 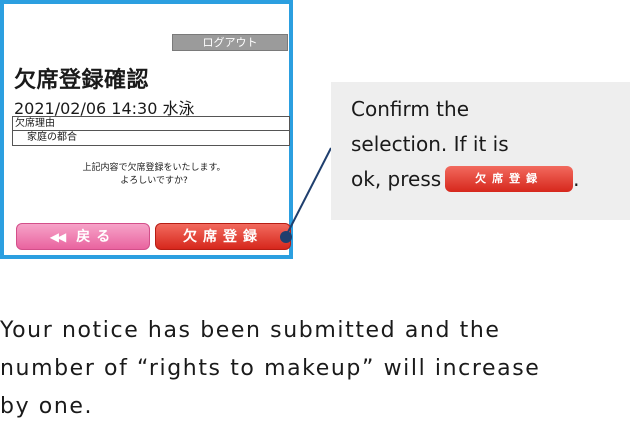 What do you see at coordinates (47, 406) in the screenshot?
I see `footer-line3: by one.` at bounding box center [47, 406].